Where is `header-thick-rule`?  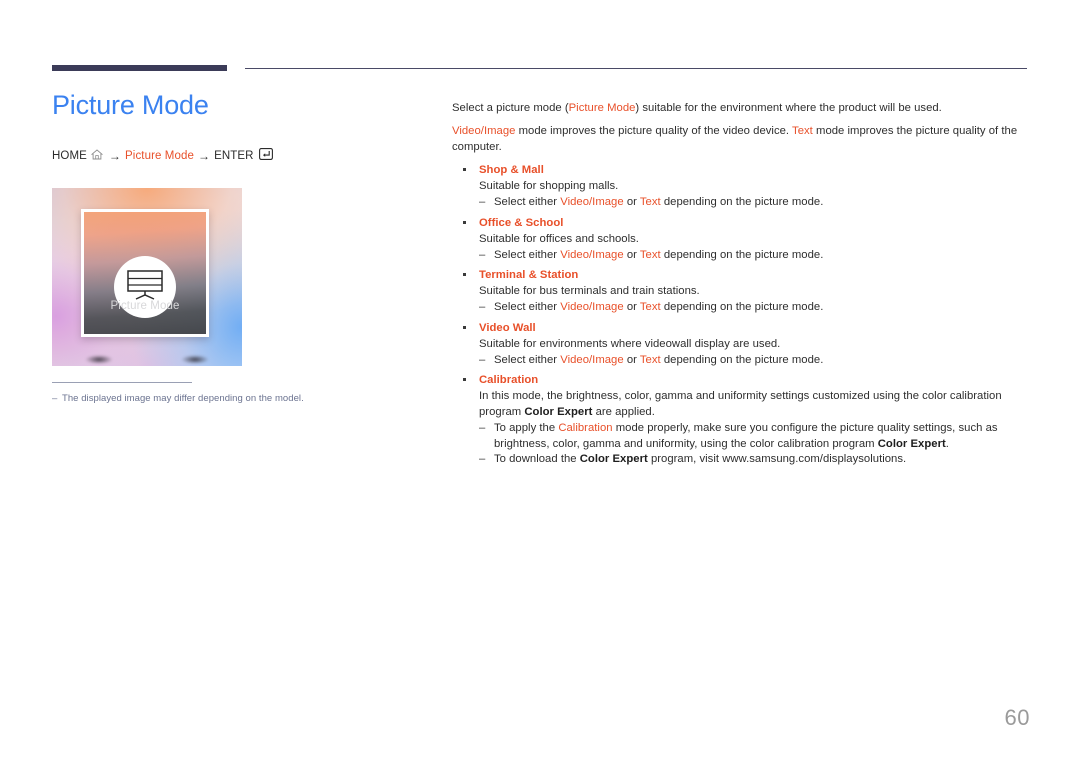
header-thick-rule is located at coordinates (139, 68).